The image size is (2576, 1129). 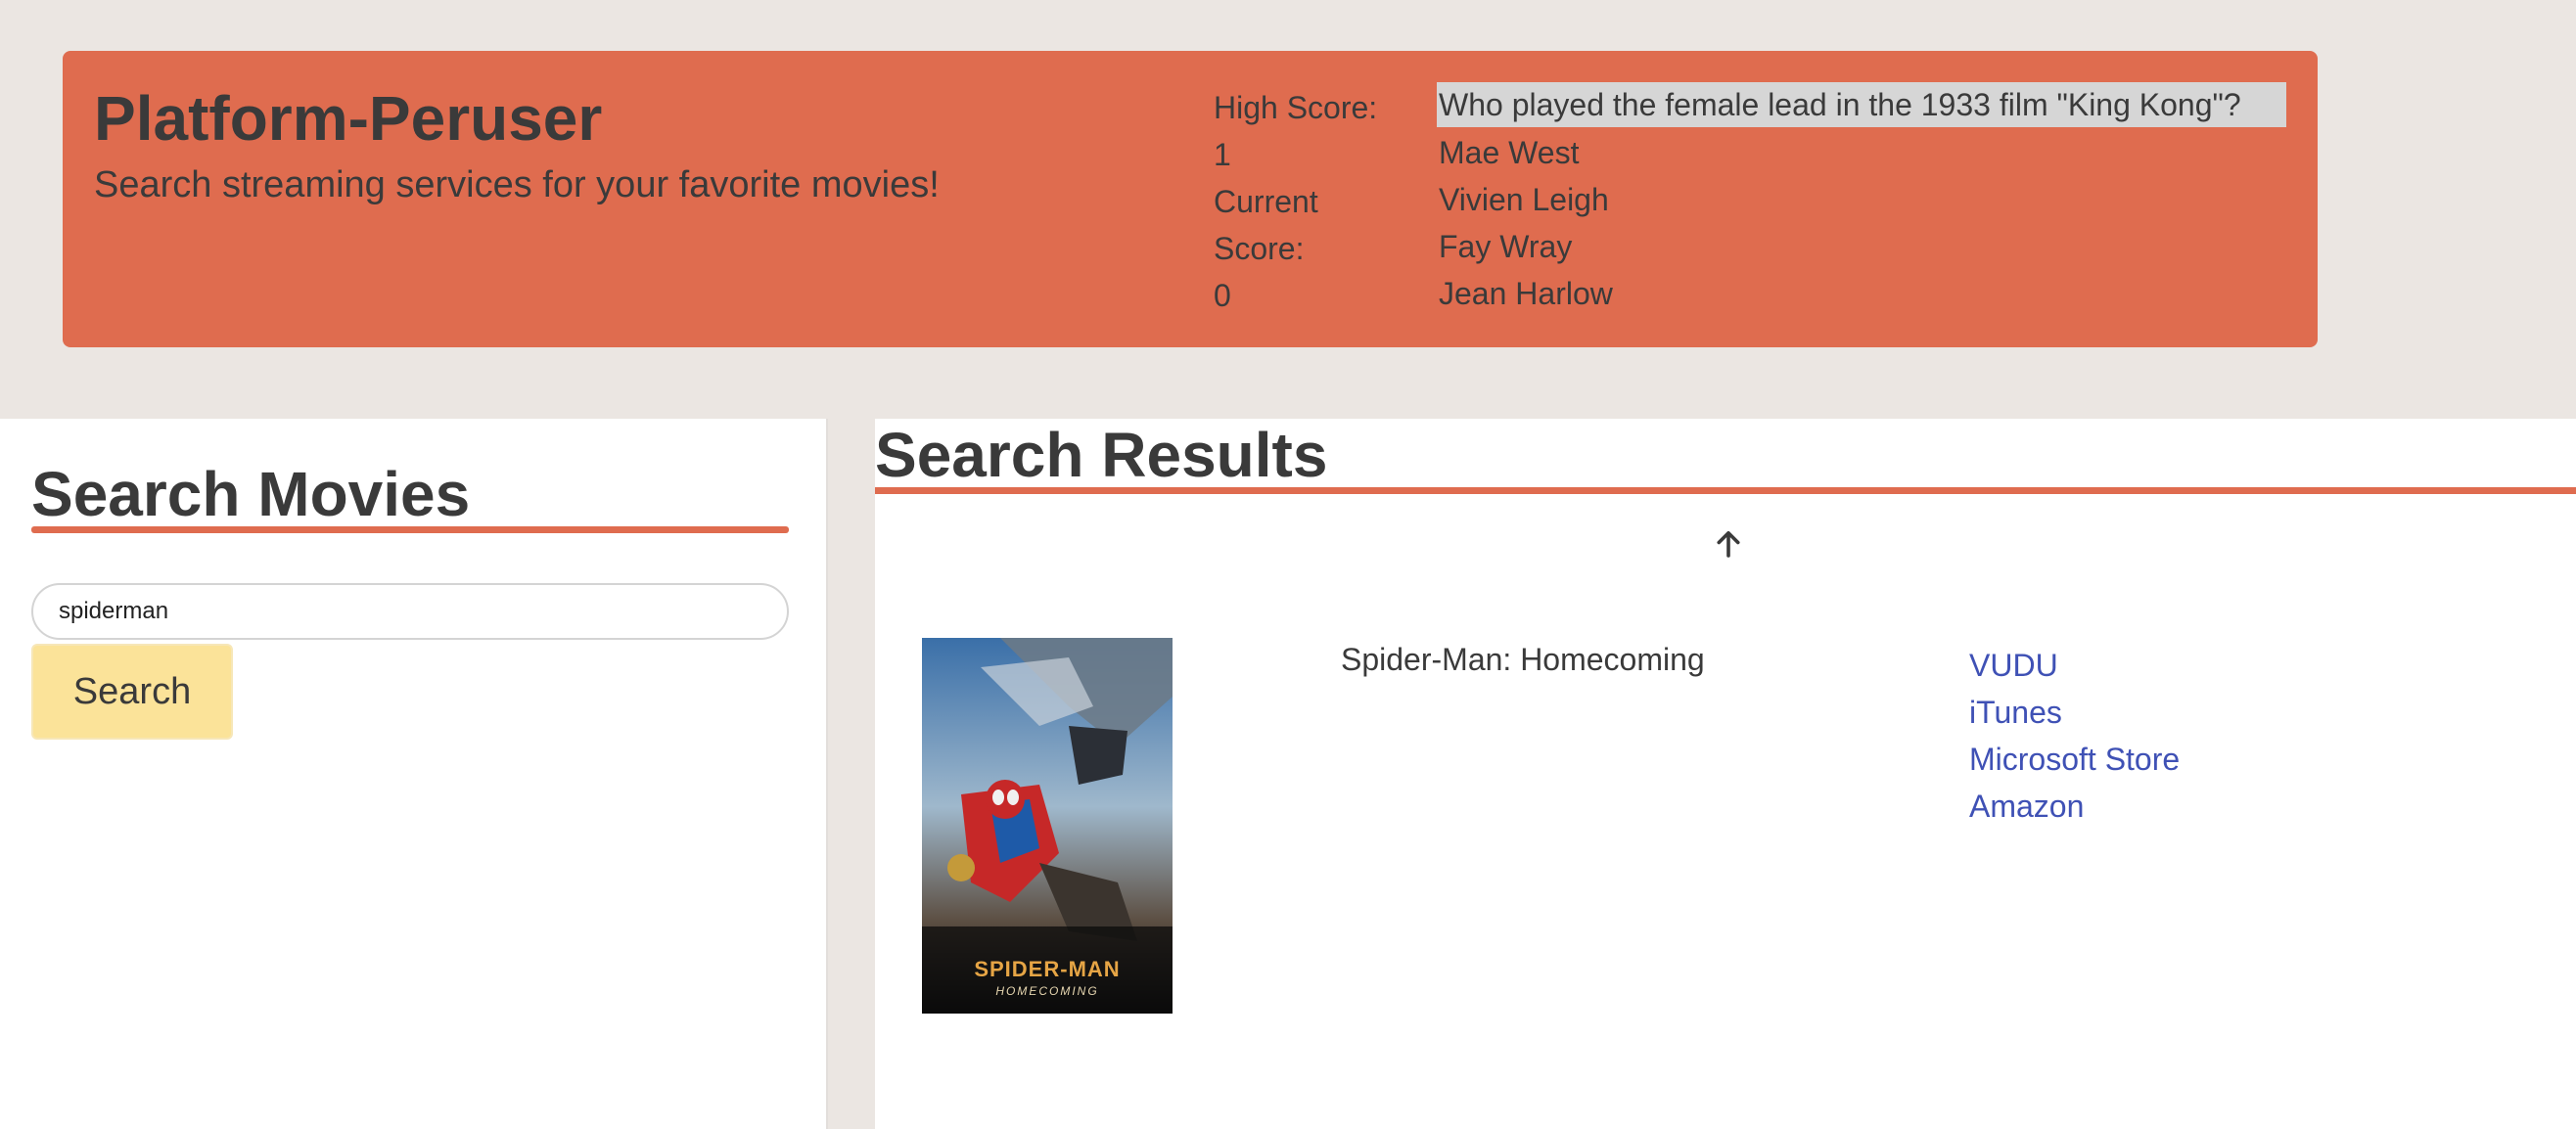 What do you see at coordinates (1048, 826) in the screenshot?
I see `movie-poster: SPIDER-MAN HOMECOMING` at bounding box center [1048, 826].